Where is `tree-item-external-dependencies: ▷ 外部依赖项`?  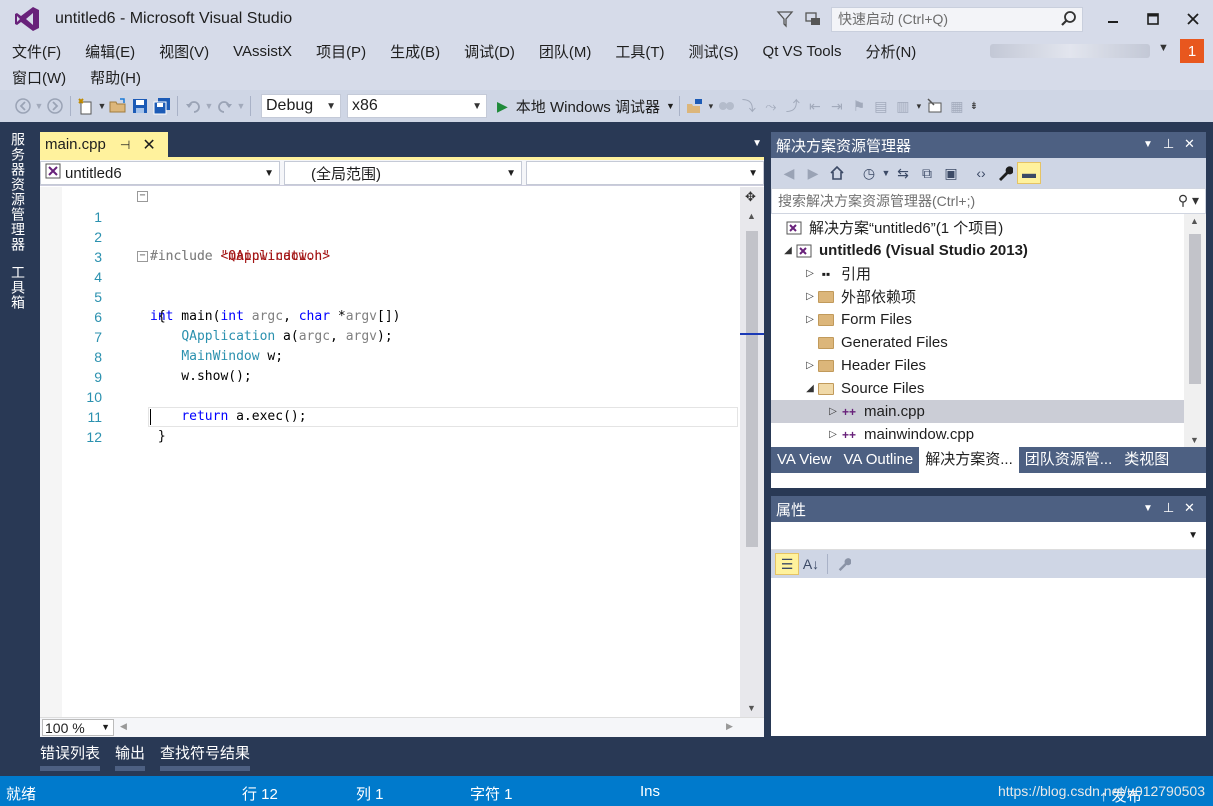
tree-item-external-dependencies: ▷ 外部依赖项 is located at coordinates (977, 296).